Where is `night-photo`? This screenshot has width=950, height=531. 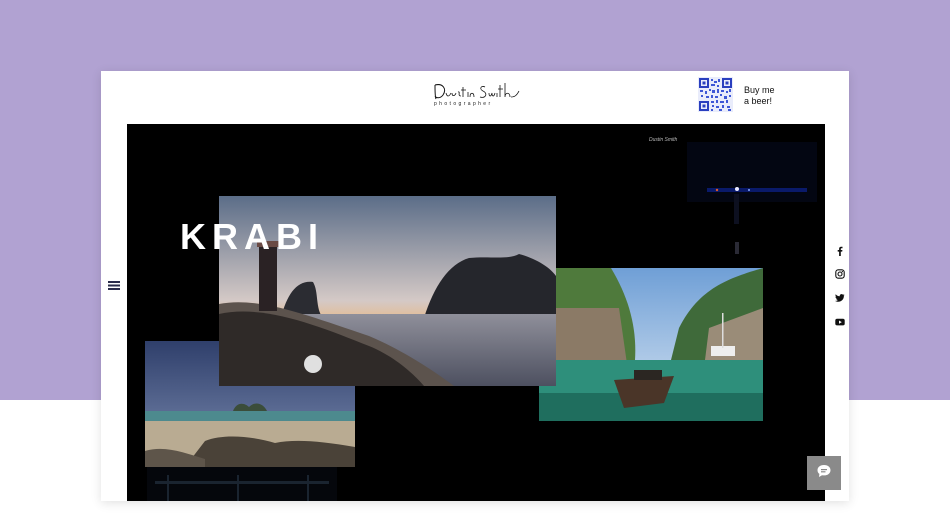
night-photo is located at coordinates (752, 202).